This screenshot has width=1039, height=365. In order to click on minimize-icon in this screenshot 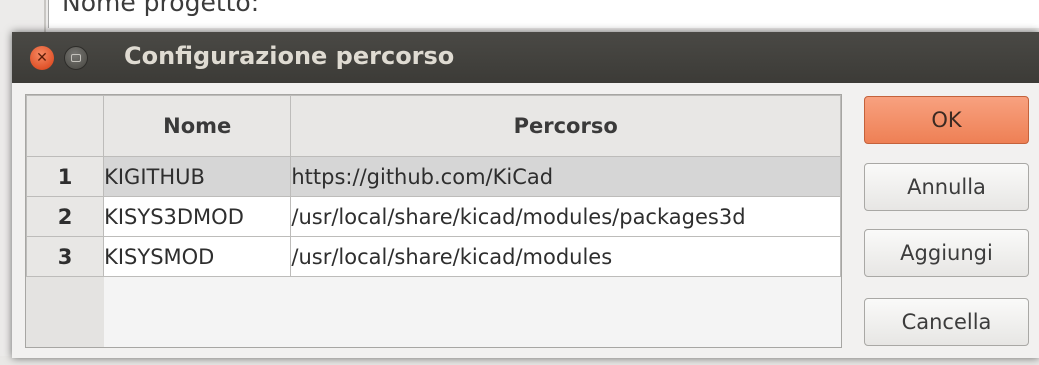, I will do `click(76, 58)`.